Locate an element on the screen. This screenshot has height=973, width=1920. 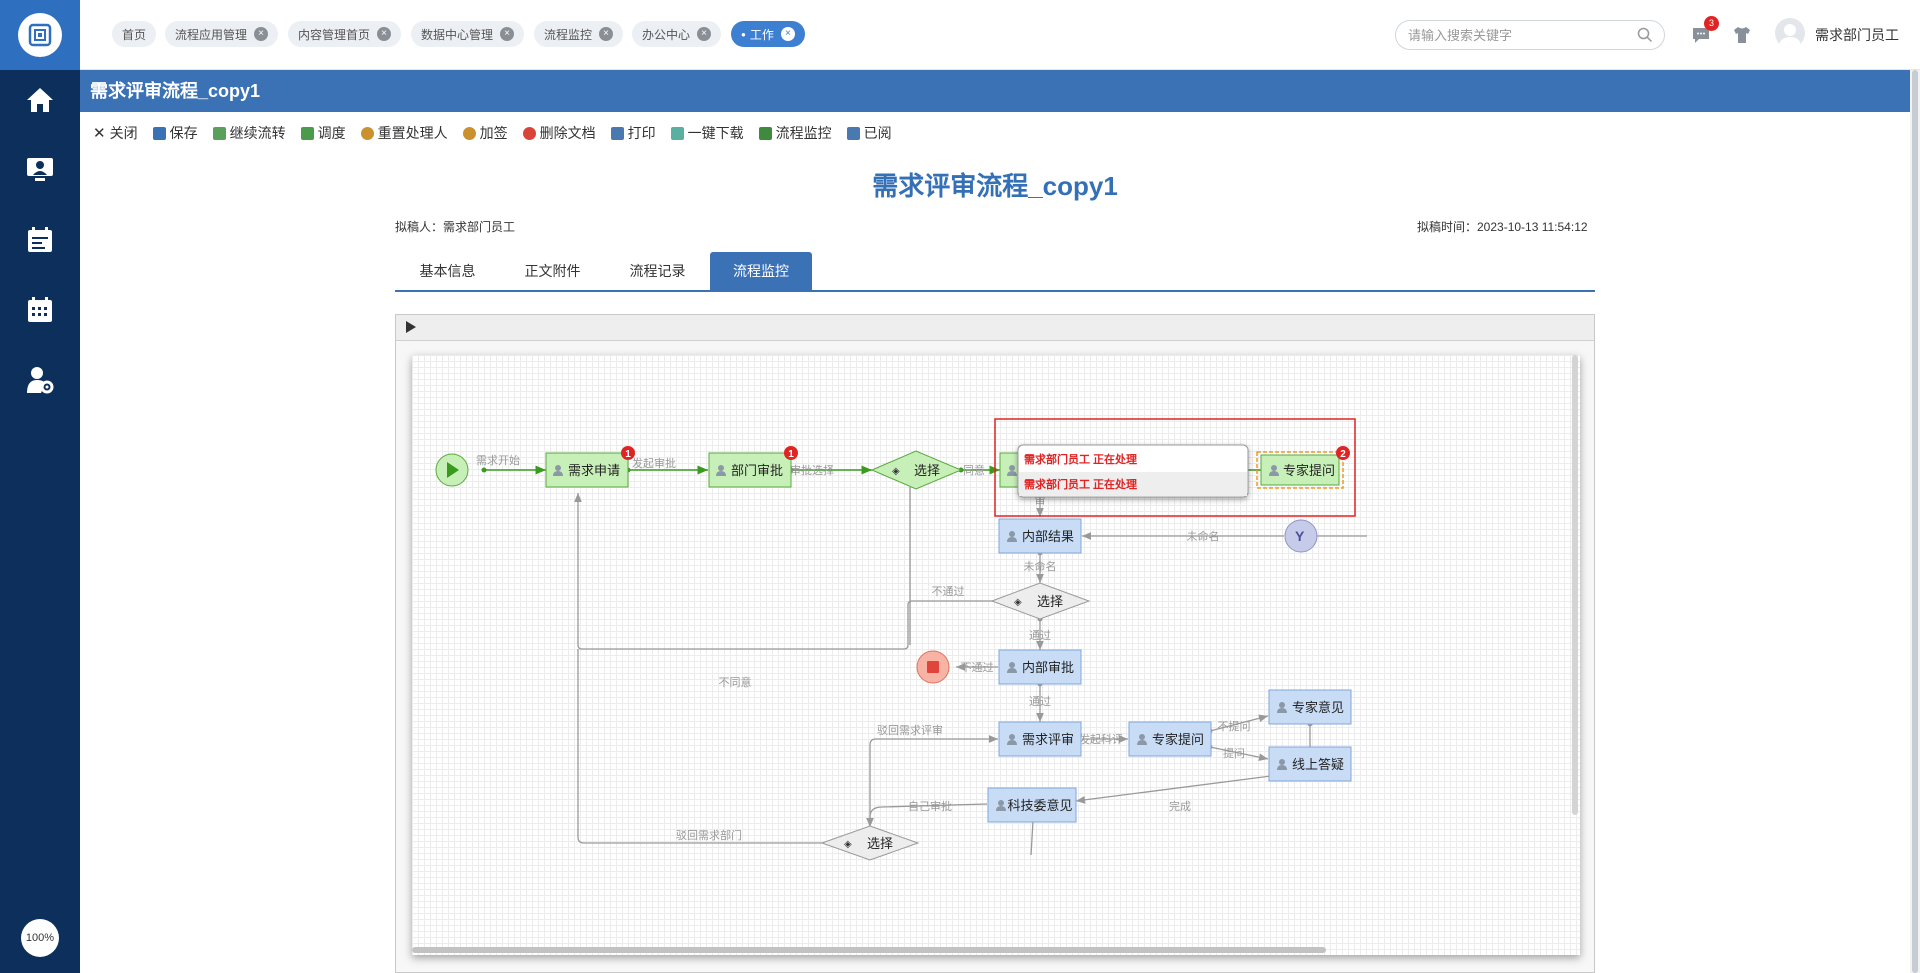
tab-process-app: 流程应用管理 × is located at coordinates (222, 34).